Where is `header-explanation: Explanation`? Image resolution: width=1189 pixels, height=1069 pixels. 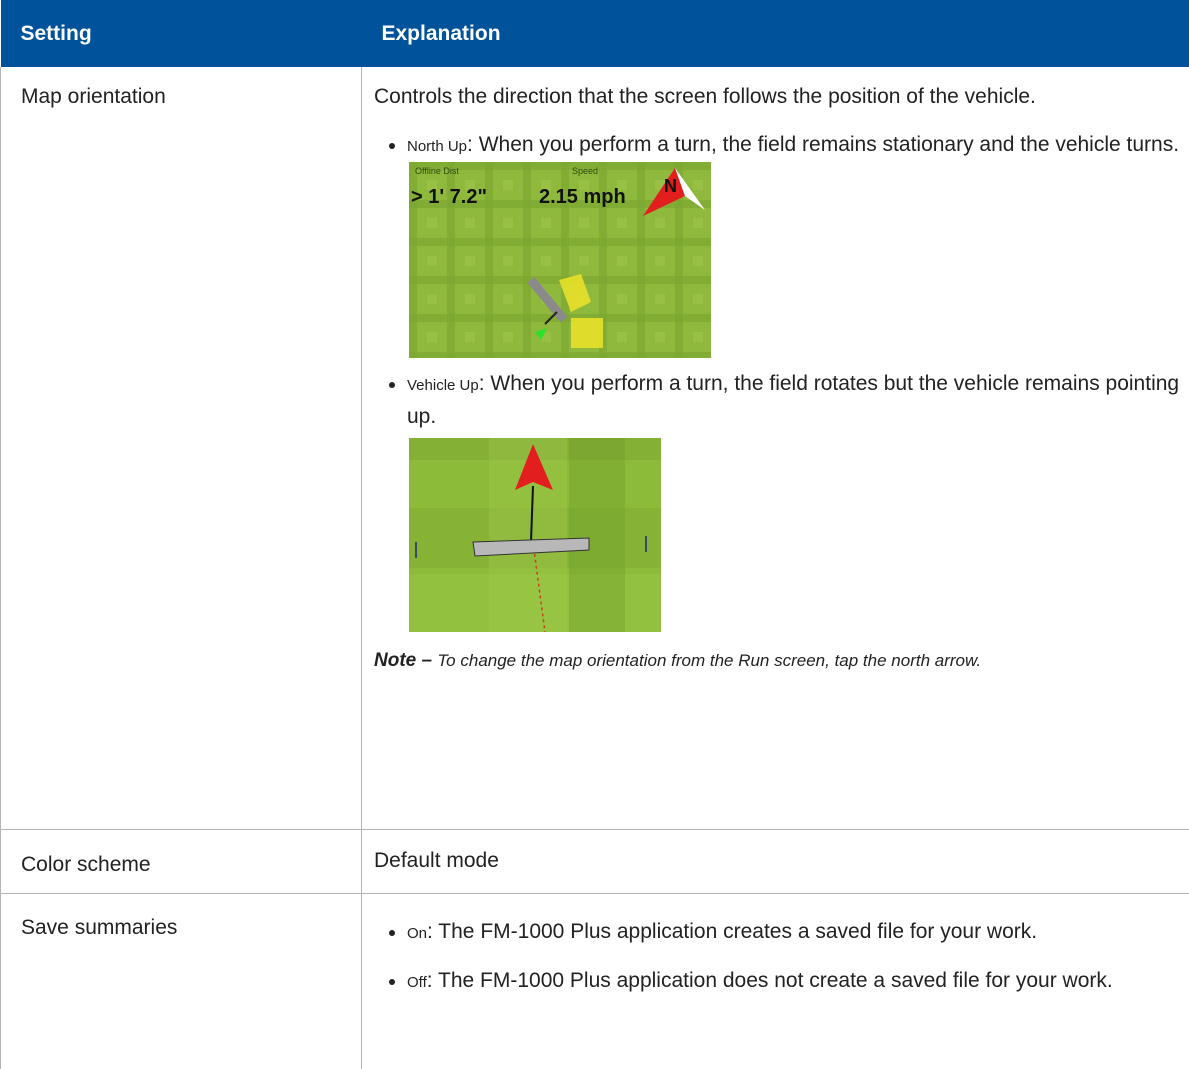 header-explanation: Explanation is located at coordinates (775, 33).